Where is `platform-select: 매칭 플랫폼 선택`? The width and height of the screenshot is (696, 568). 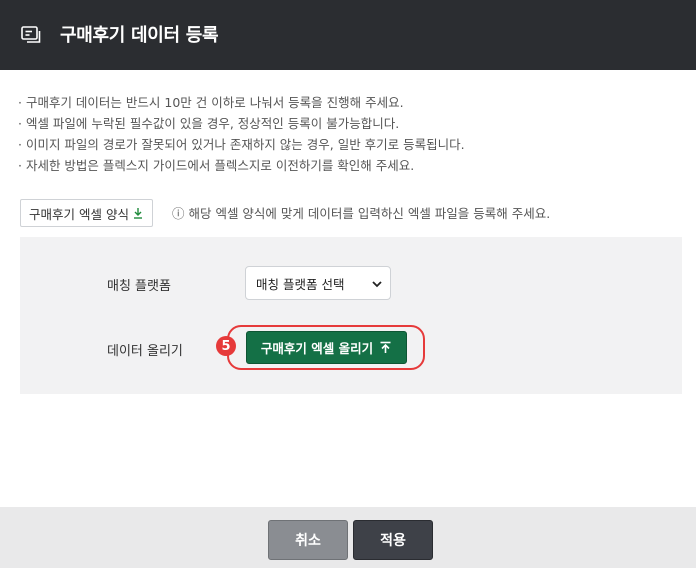
platform-select: 매칭 플랫폼 선택 is located at coordinates (318, 283).